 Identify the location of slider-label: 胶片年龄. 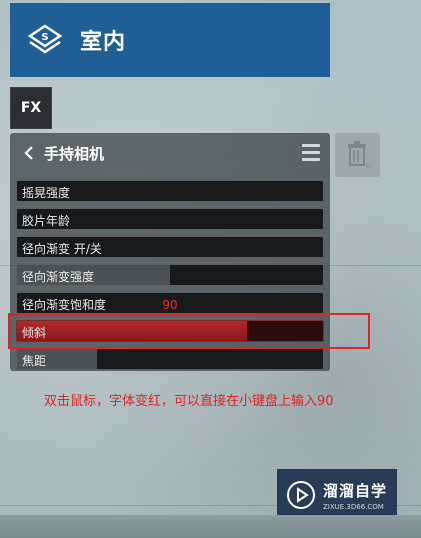
(46, 221).